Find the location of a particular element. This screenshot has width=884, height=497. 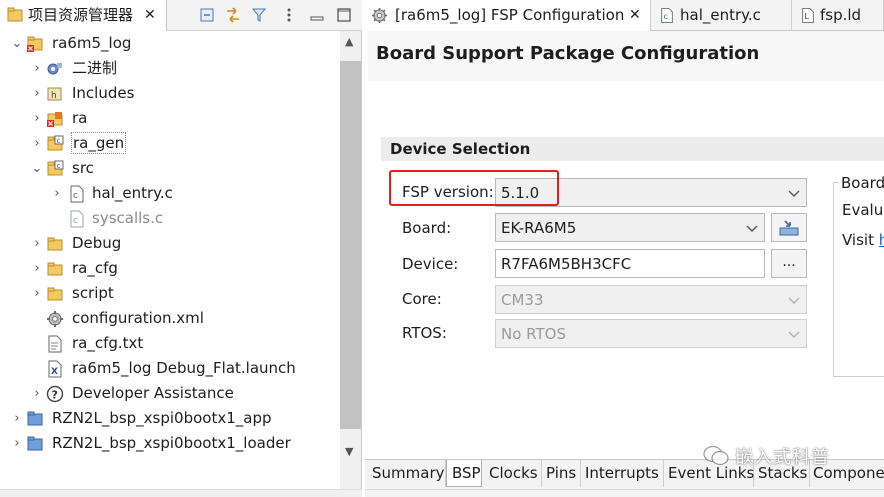

tab-label: Clocks is located at coordinates (513, 473).